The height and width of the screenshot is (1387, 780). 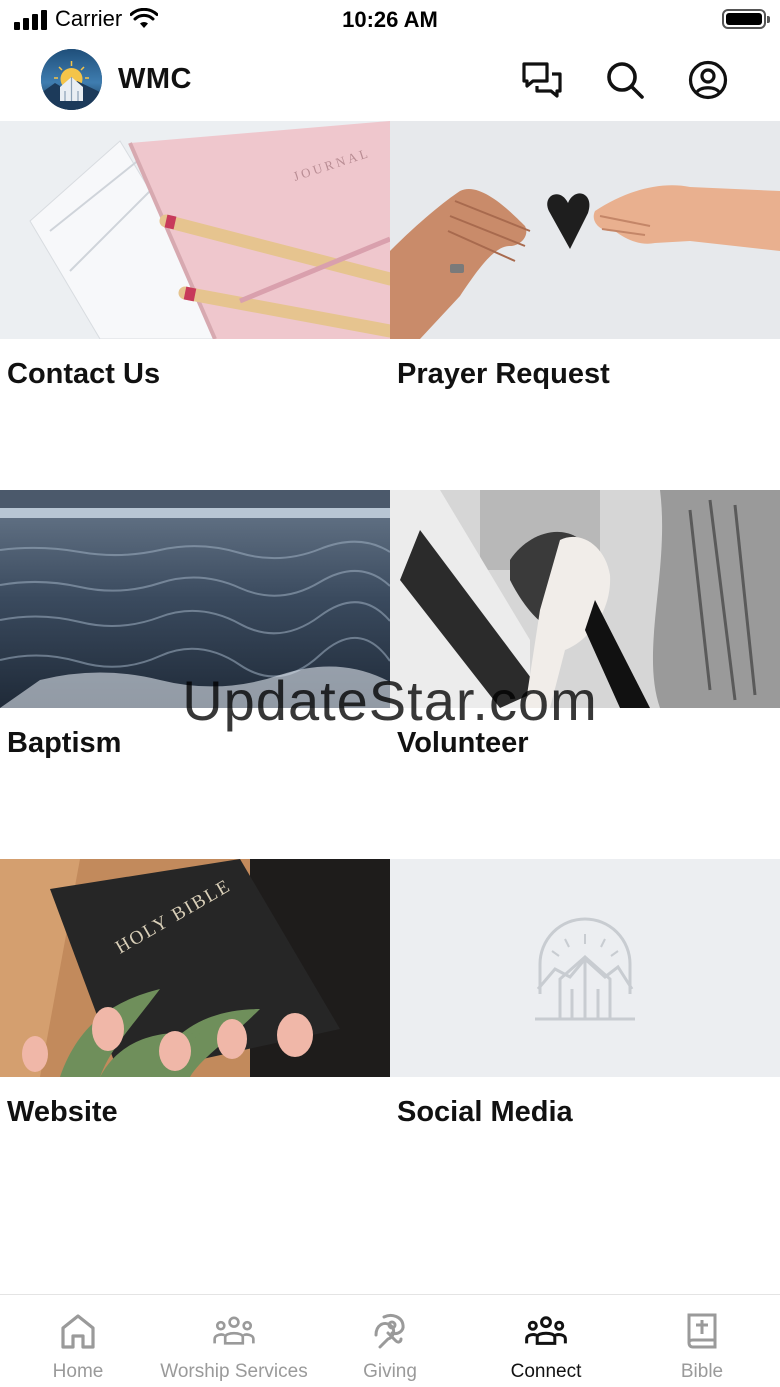 What do you see at coordinates (546, 1371) in the screenshot?
I see `tab-label: Connect` at bounding box center [546, 1371].